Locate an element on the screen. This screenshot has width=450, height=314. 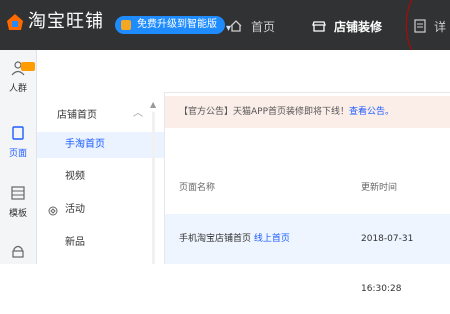
page-list-item-label: 视频 is located at coordinates (75, 176).